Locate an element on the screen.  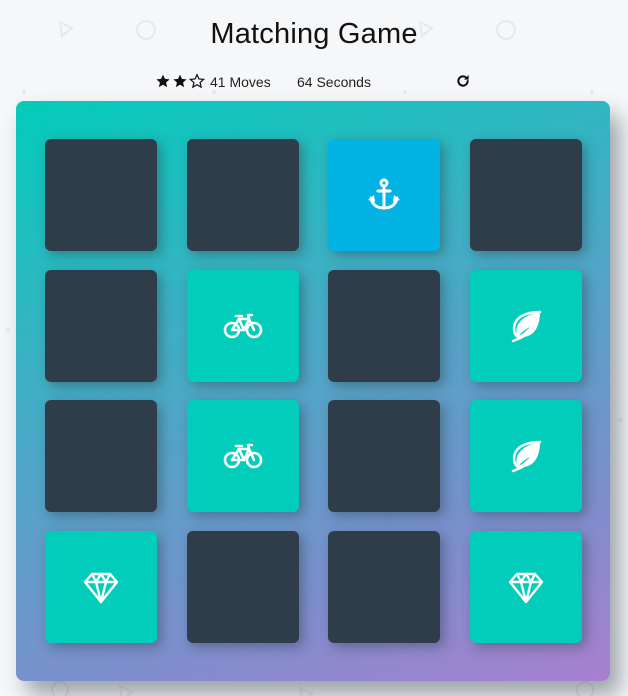
anchor-icon is located at coordinates (384, 195).